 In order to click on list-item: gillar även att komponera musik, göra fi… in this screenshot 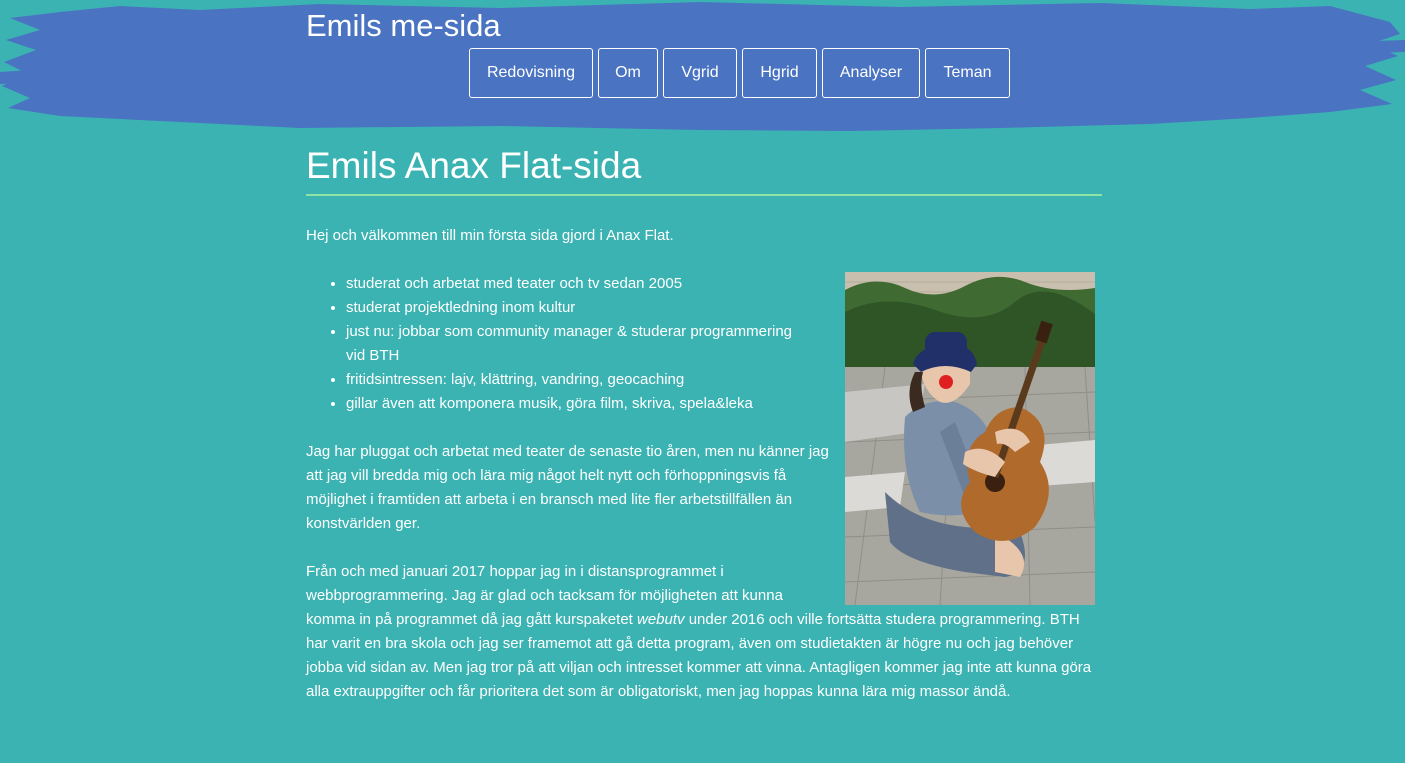, I will do `click(576, 404)`.